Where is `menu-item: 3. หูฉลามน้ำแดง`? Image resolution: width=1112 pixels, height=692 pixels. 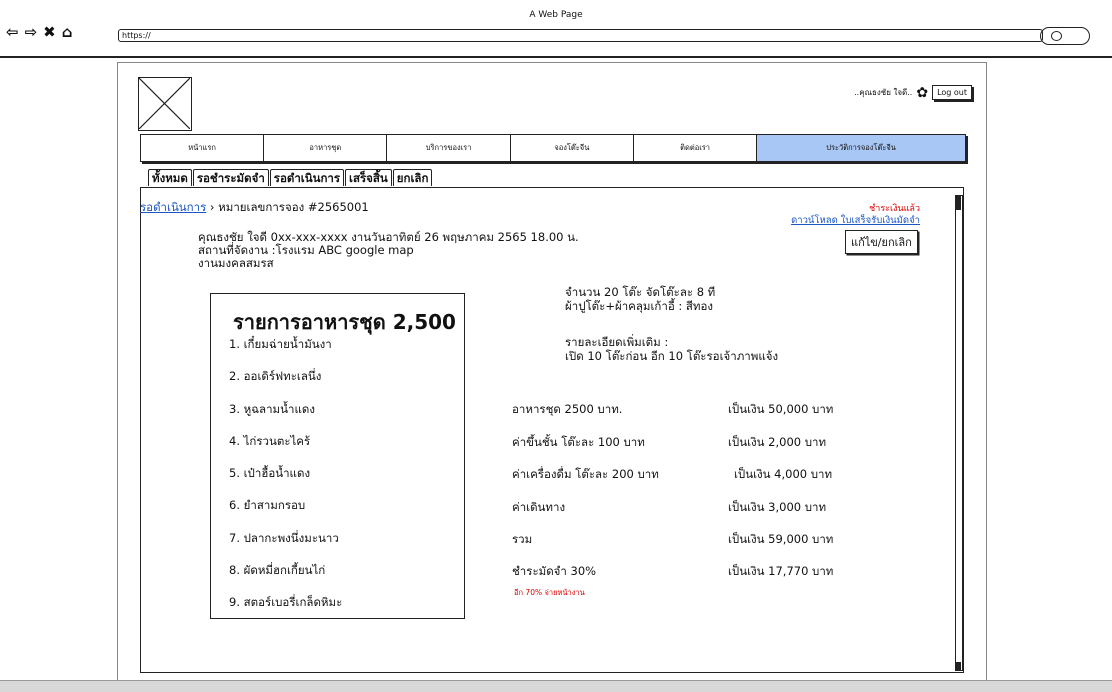 menu-item: 3. หูฉลามน้ำแดง is located at coordinates (272, 408).